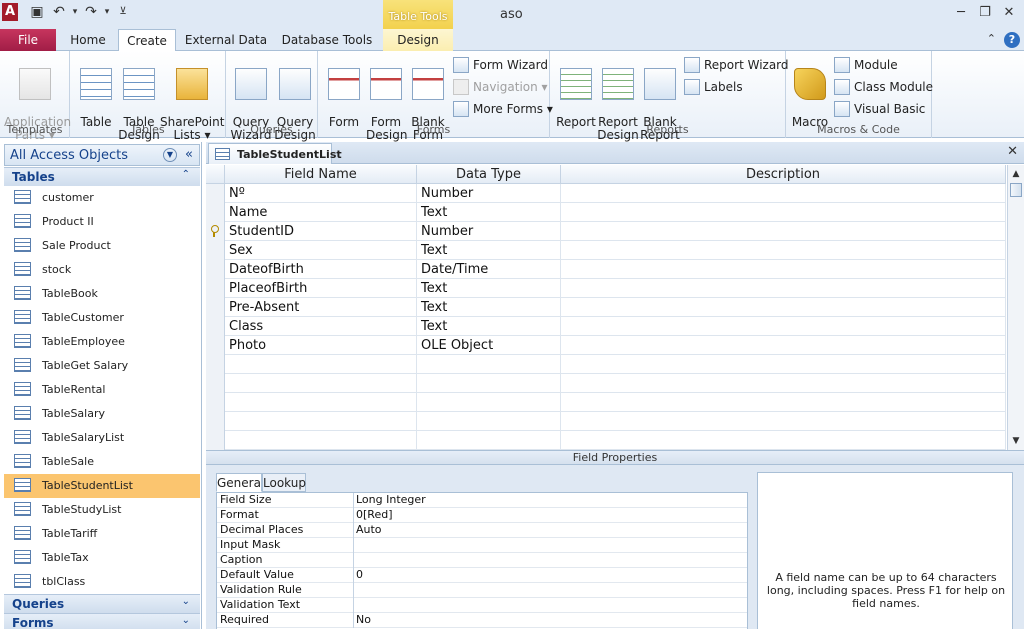  I want to click on table-row: PlaceofBirth Text, so click(606, 288).